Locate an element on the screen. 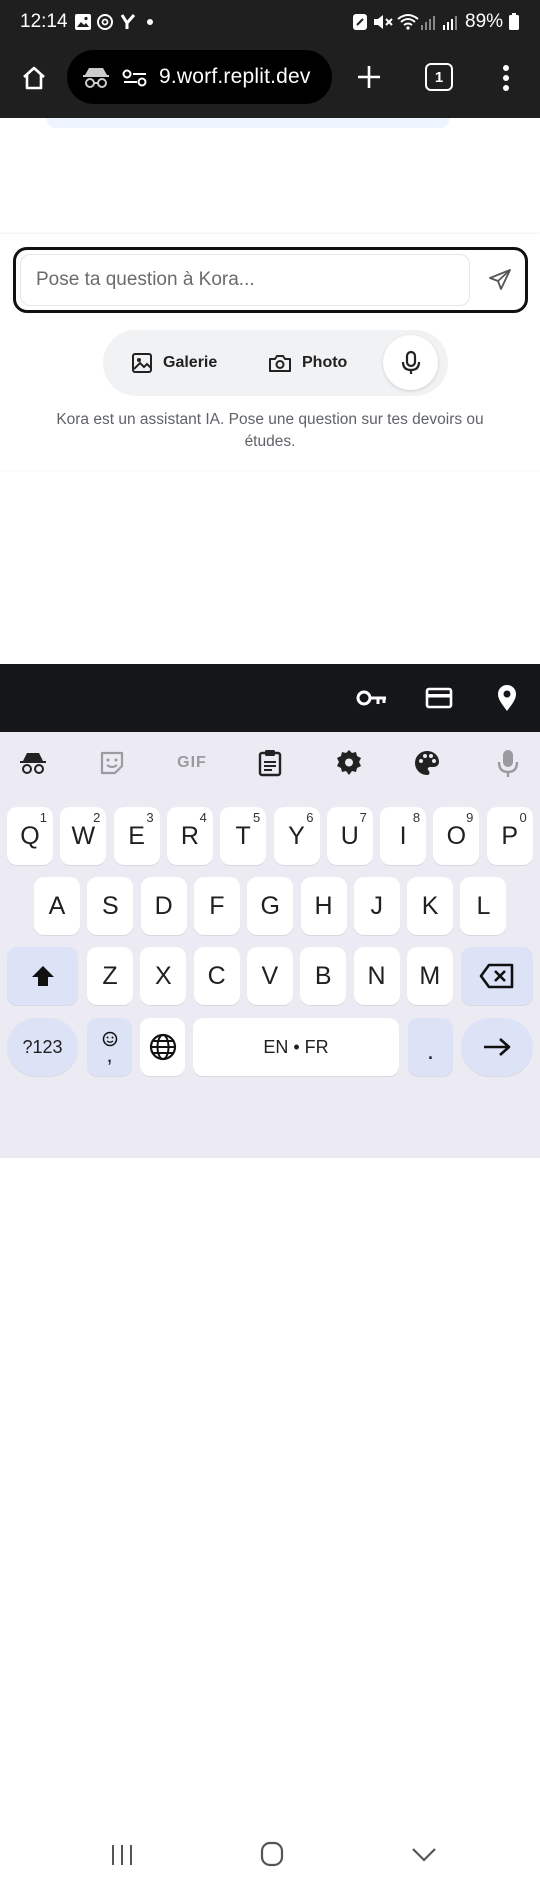 The image size is (540, 1890). credit-card-icon is located at coordinates (439, 698).